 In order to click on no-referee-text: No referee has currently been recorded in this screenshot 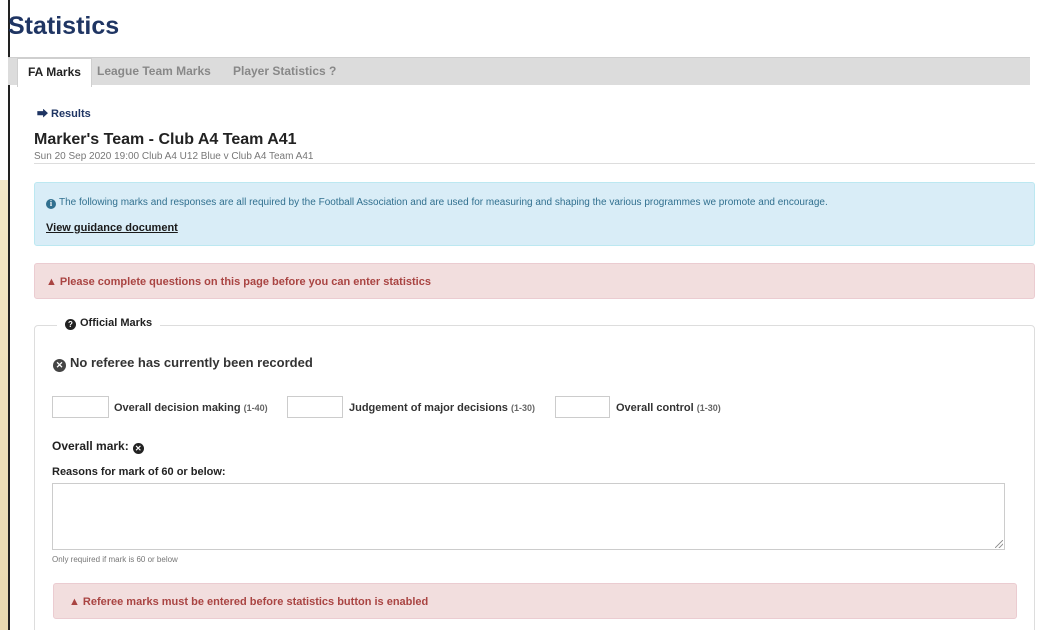, I will do `click(191, 362)`.